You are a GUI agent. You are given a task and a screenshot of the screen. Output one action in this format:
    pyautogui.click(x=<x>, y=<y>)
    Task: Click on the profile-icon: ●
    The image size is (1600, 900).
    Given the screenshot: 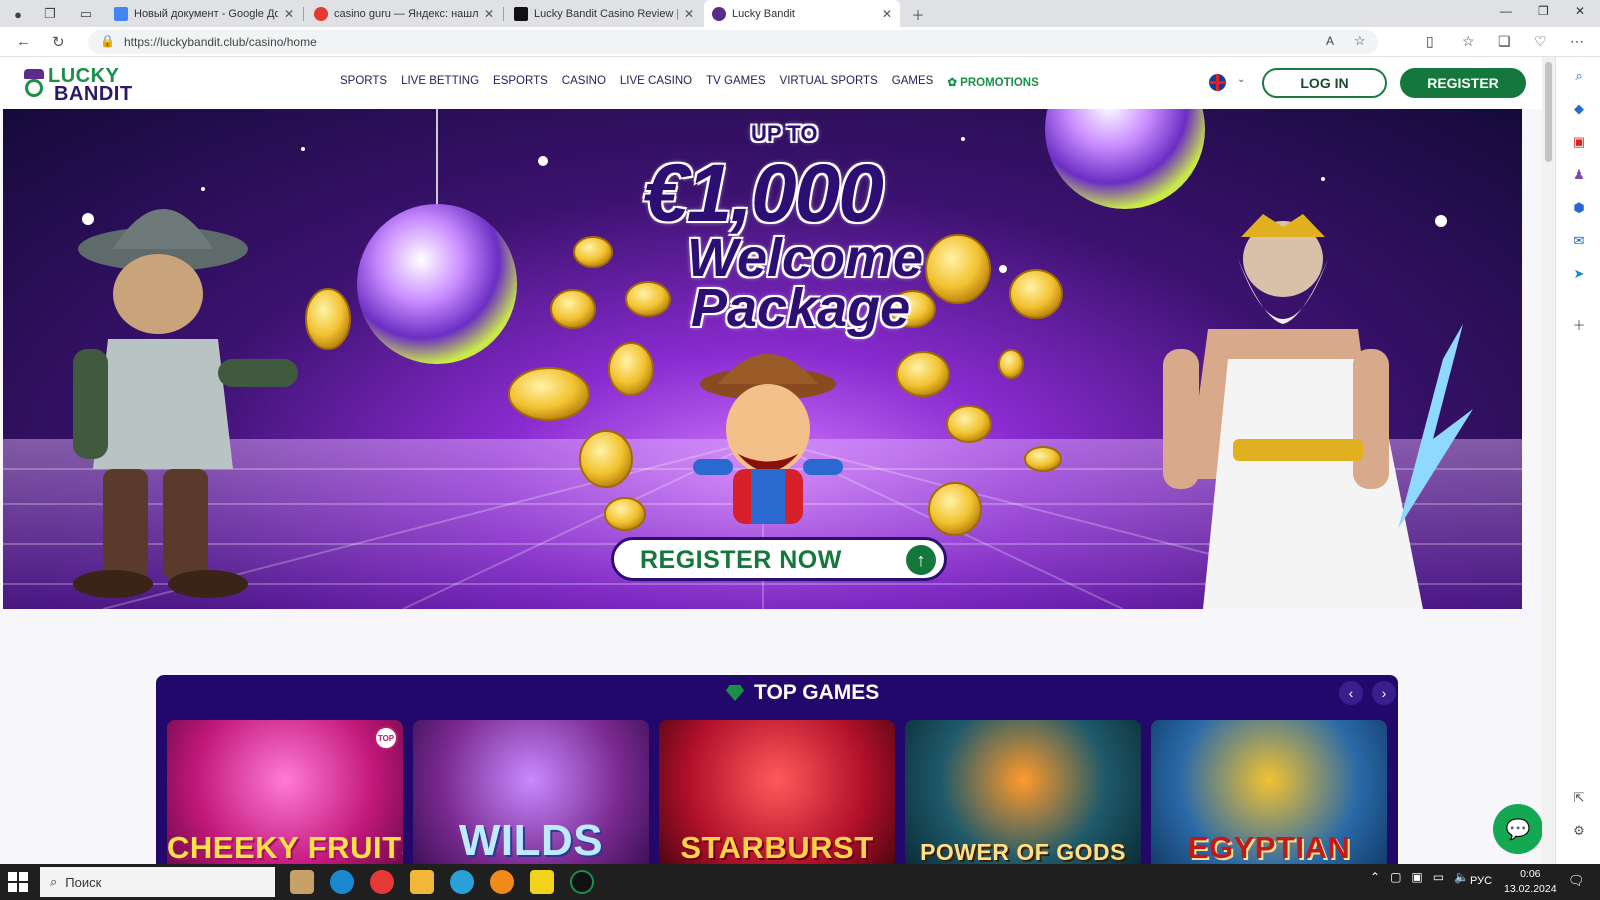 What is the action you would take?
    pyautogui.click(x=18, y=14)
    